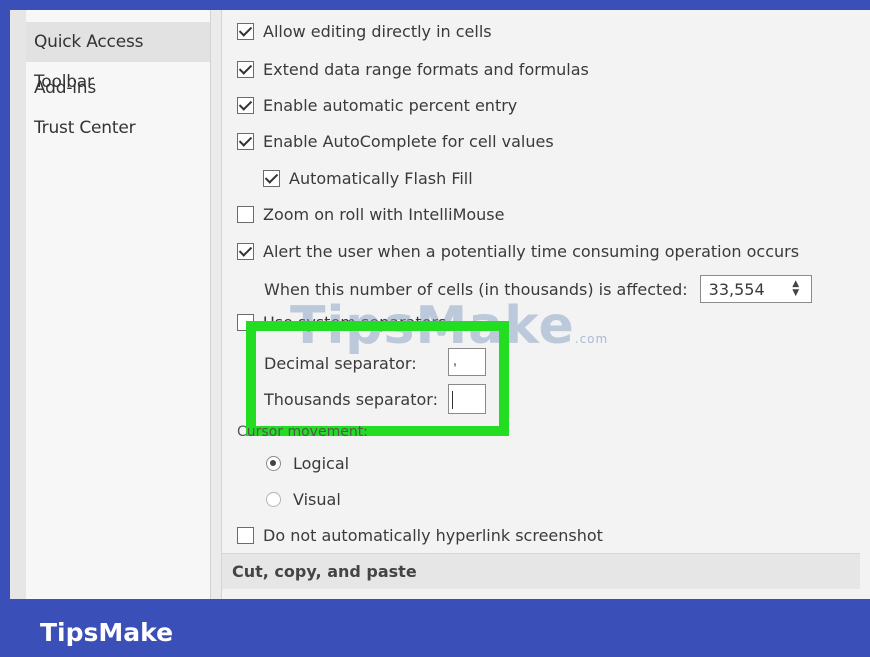 This screenshot has width=870, height=657. I want to click on radio-logical: Logical, so click(307, 463).